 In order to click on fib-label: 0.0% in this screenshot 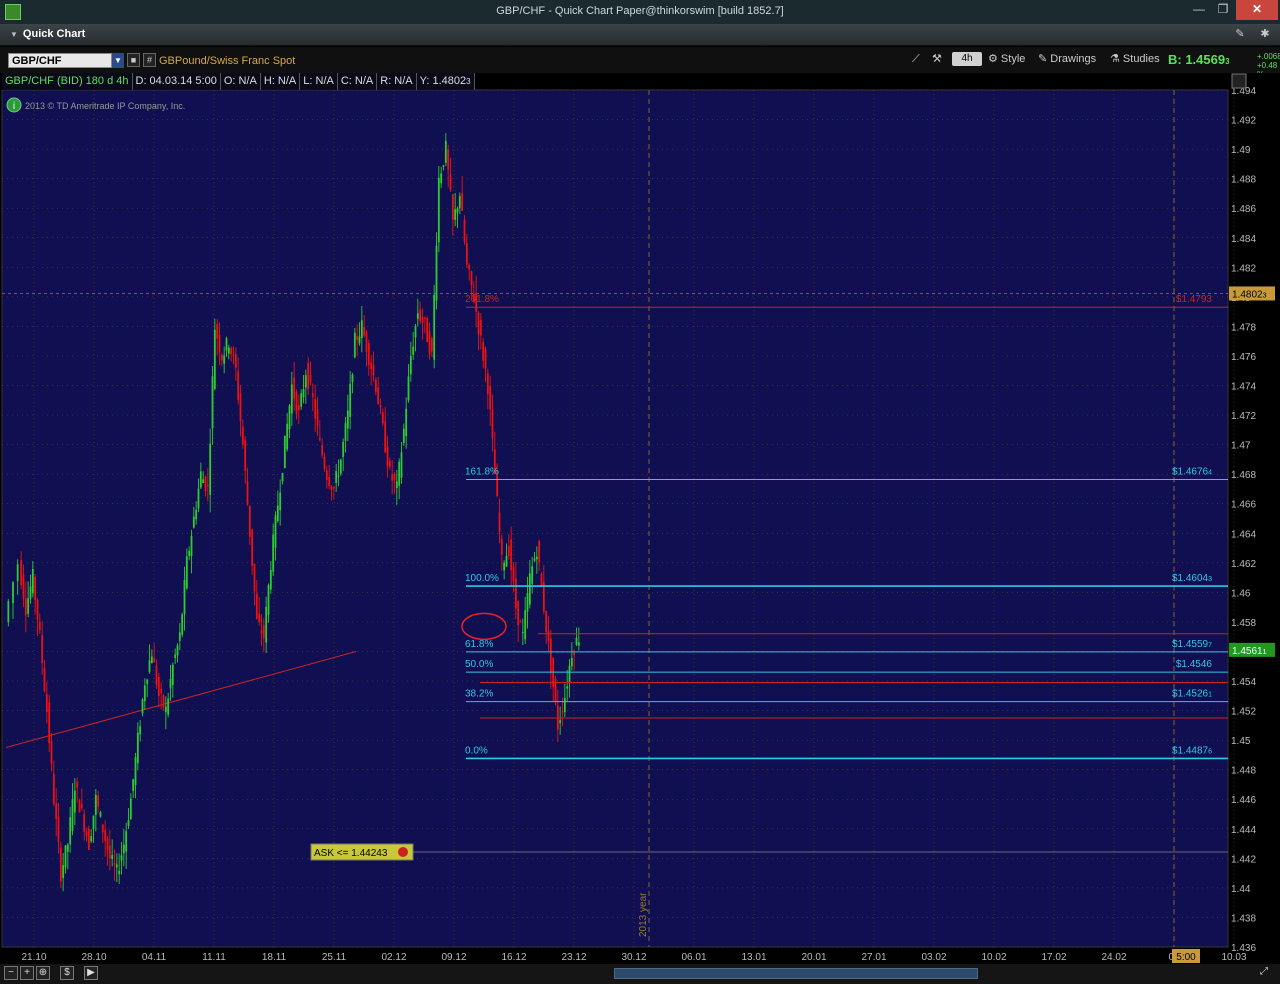, I will do `click(476, 750)`.